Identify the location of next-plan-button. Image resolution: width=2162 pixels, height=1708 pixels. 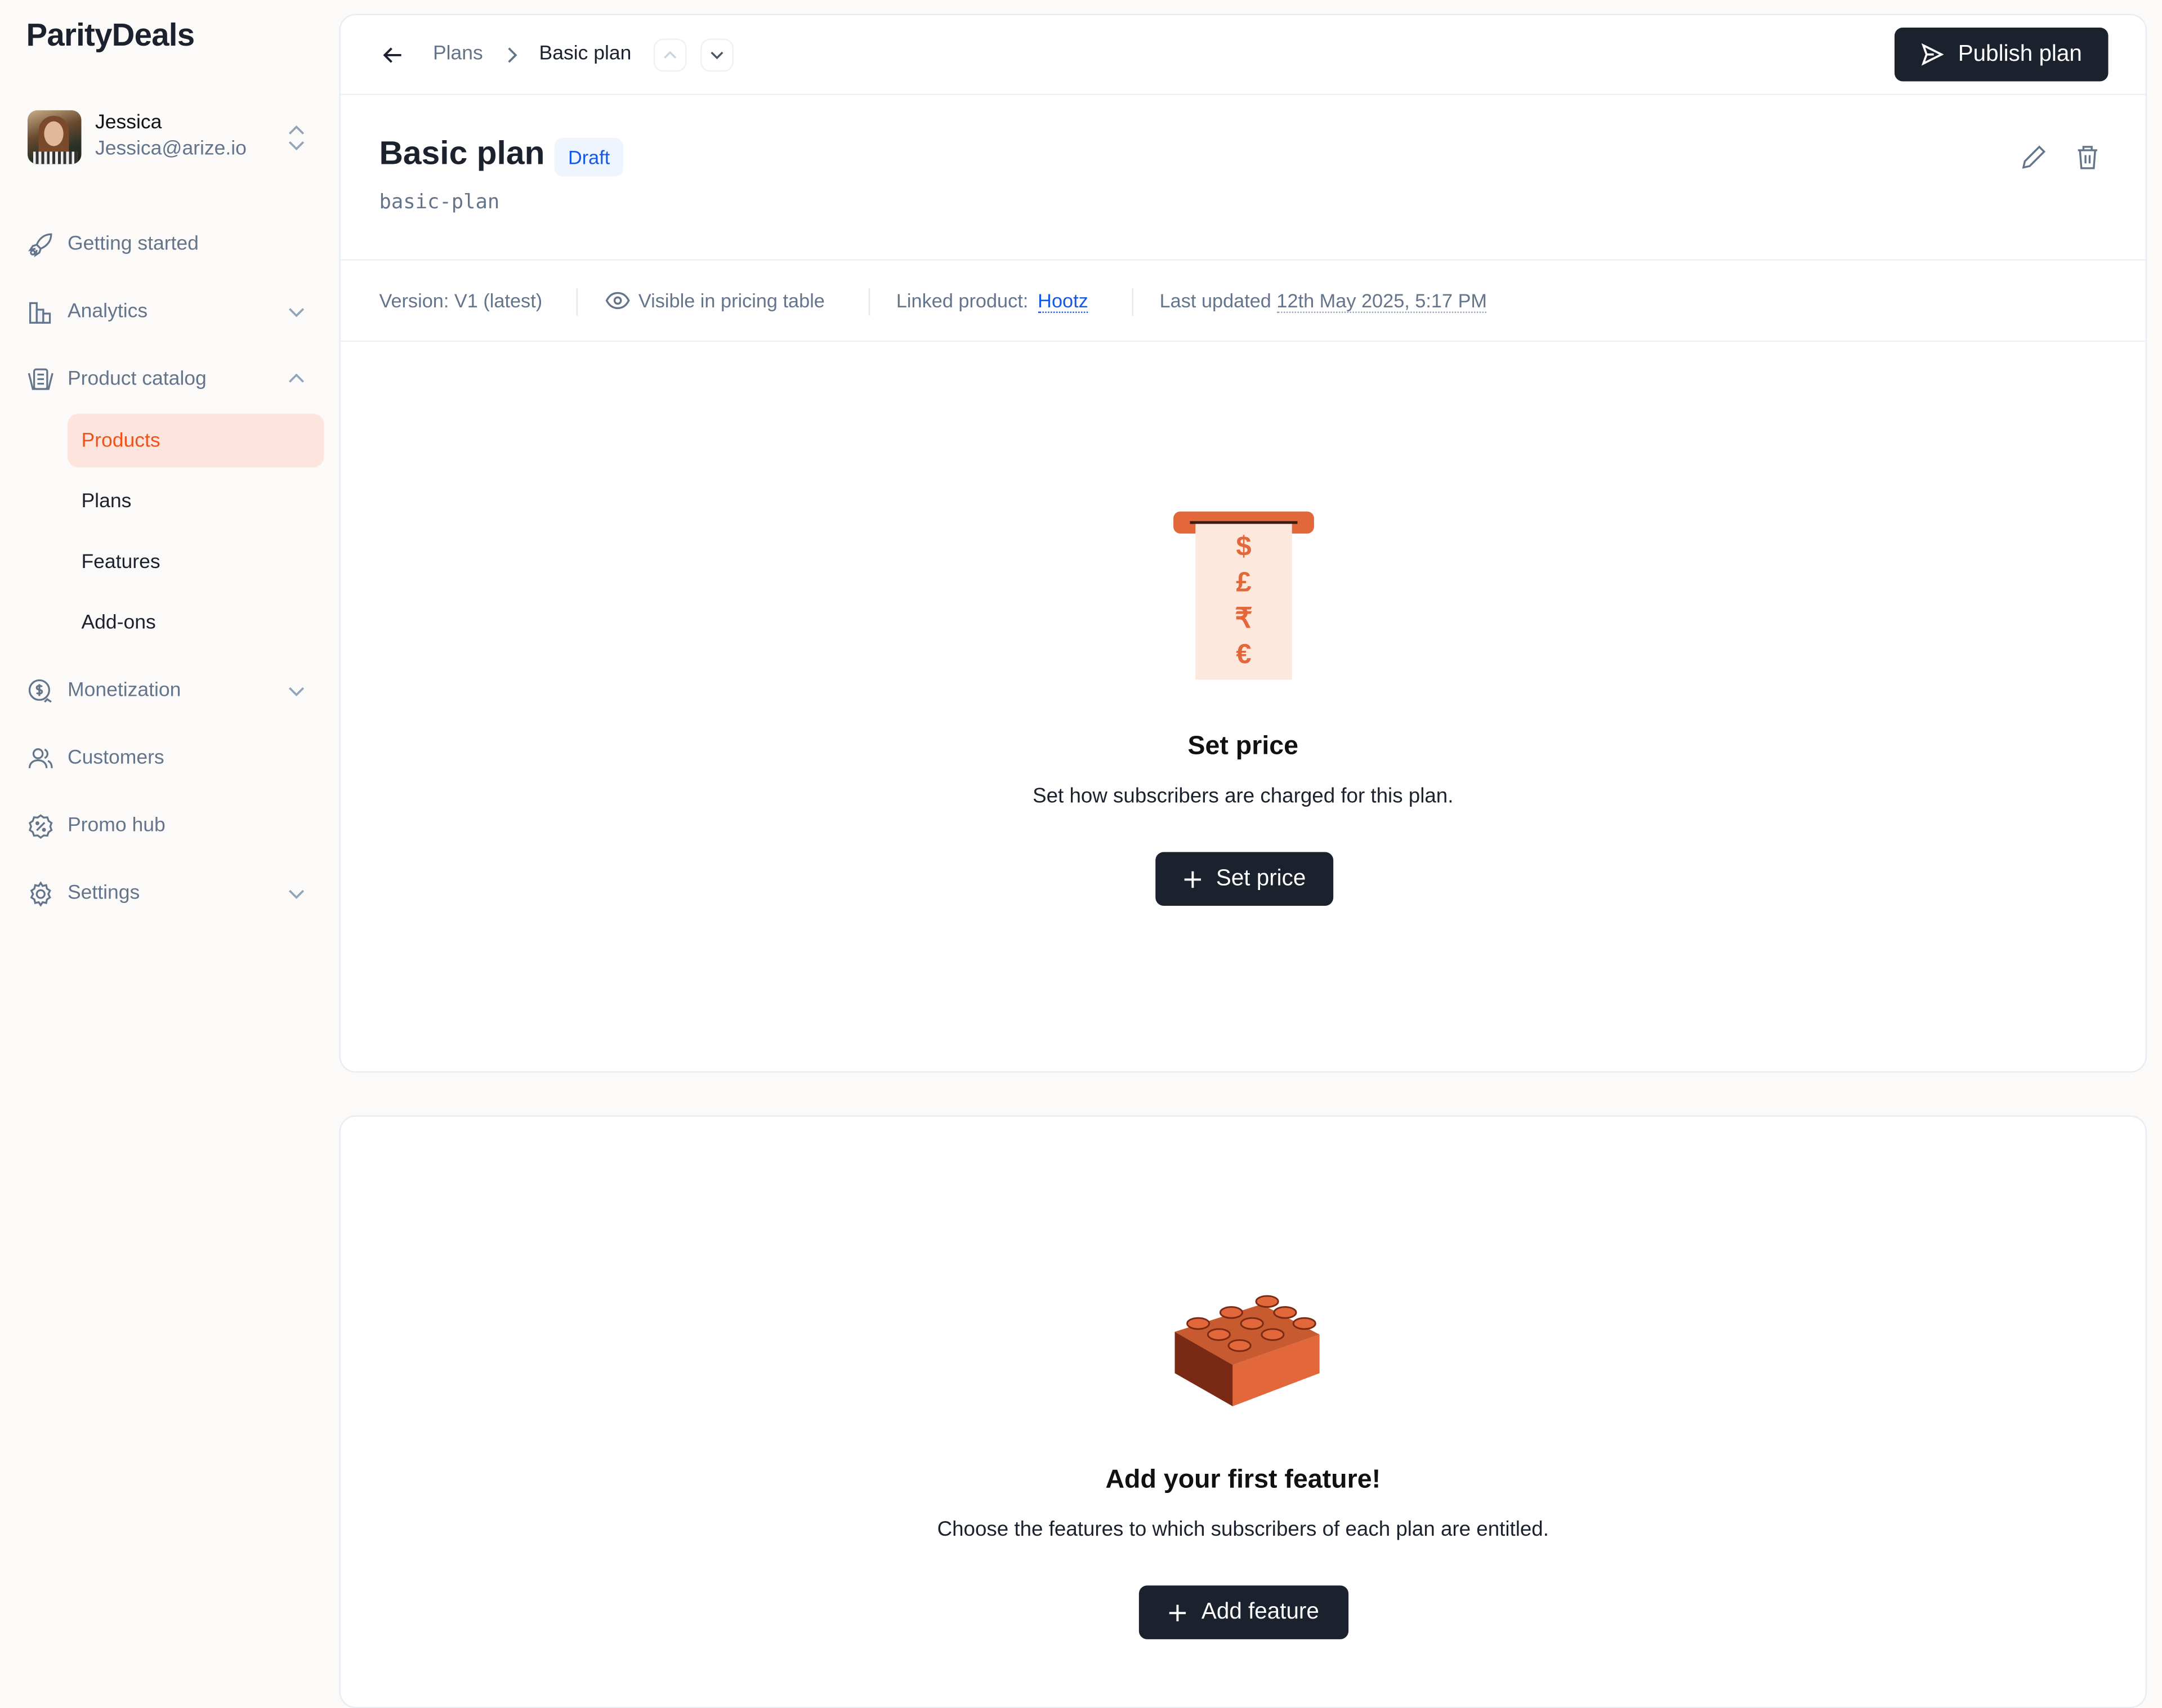
(717, 55).